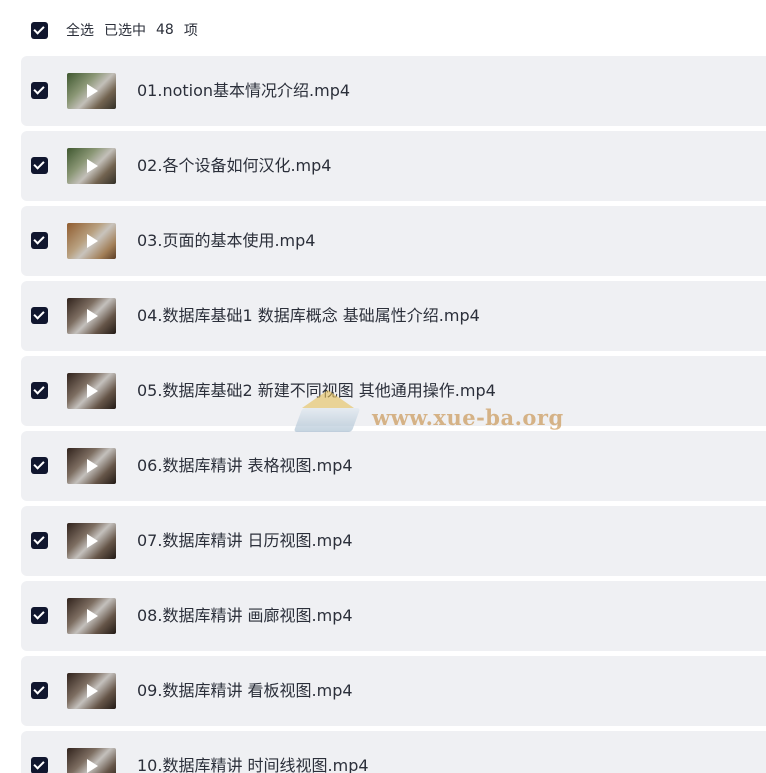 This screenshot has width=766, height=773. What do you see at coordinates (393, 691) in the screenshot?
I see `file-row: 09.数据库精讲 看板视图.mp4` at bounding box center [393, 691].